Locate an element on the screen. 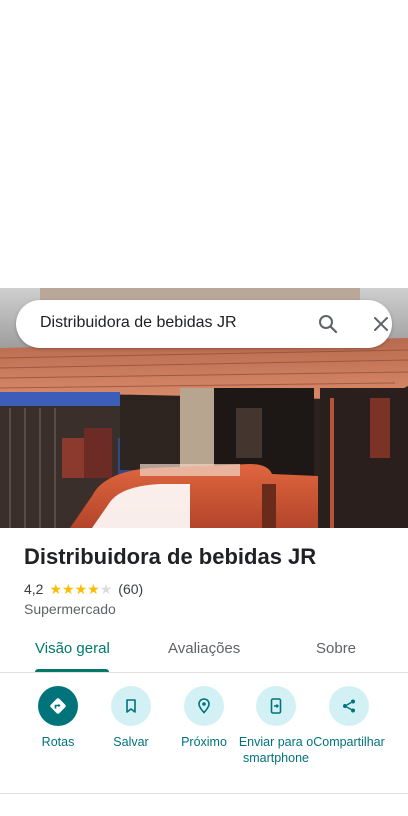 The height and width of the screenshot is (816, 408). share-label: Compartilhar is located at coordinates (349, 742).